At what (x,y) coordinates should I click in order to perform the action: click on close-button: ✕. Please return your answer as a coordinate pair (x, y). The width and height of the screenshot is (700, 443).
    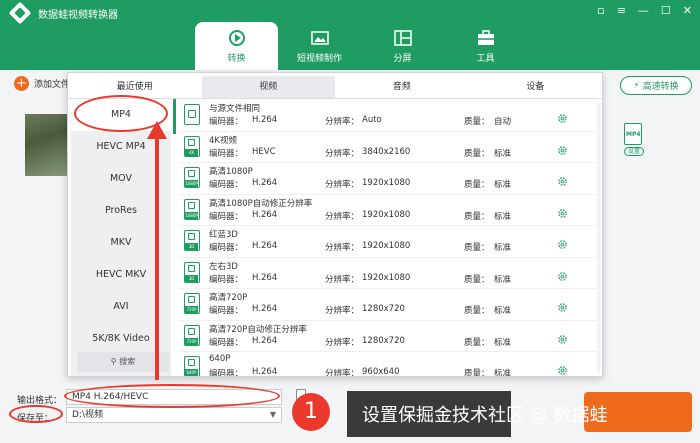
    Looking at the image, I should click on (687, 10).